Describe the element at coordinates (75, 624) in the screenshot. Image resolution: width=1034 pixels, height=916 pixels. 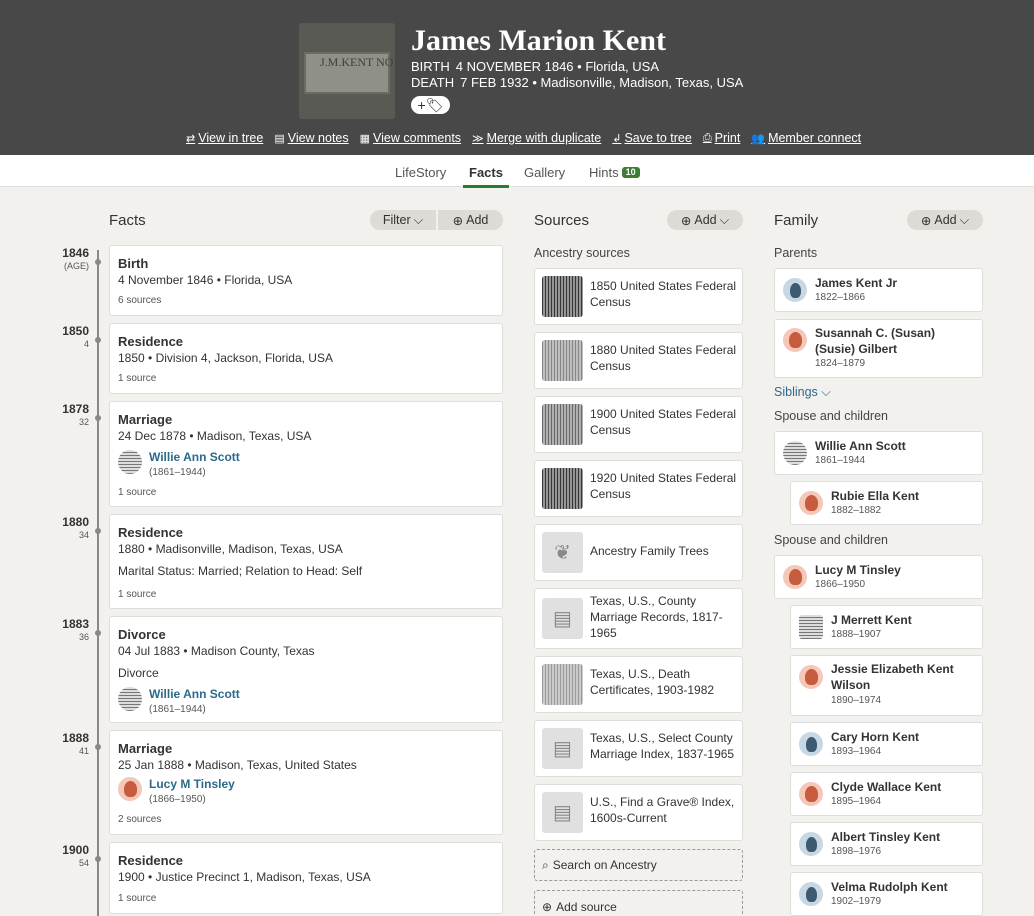
I see `year-value: 1883` at that location.